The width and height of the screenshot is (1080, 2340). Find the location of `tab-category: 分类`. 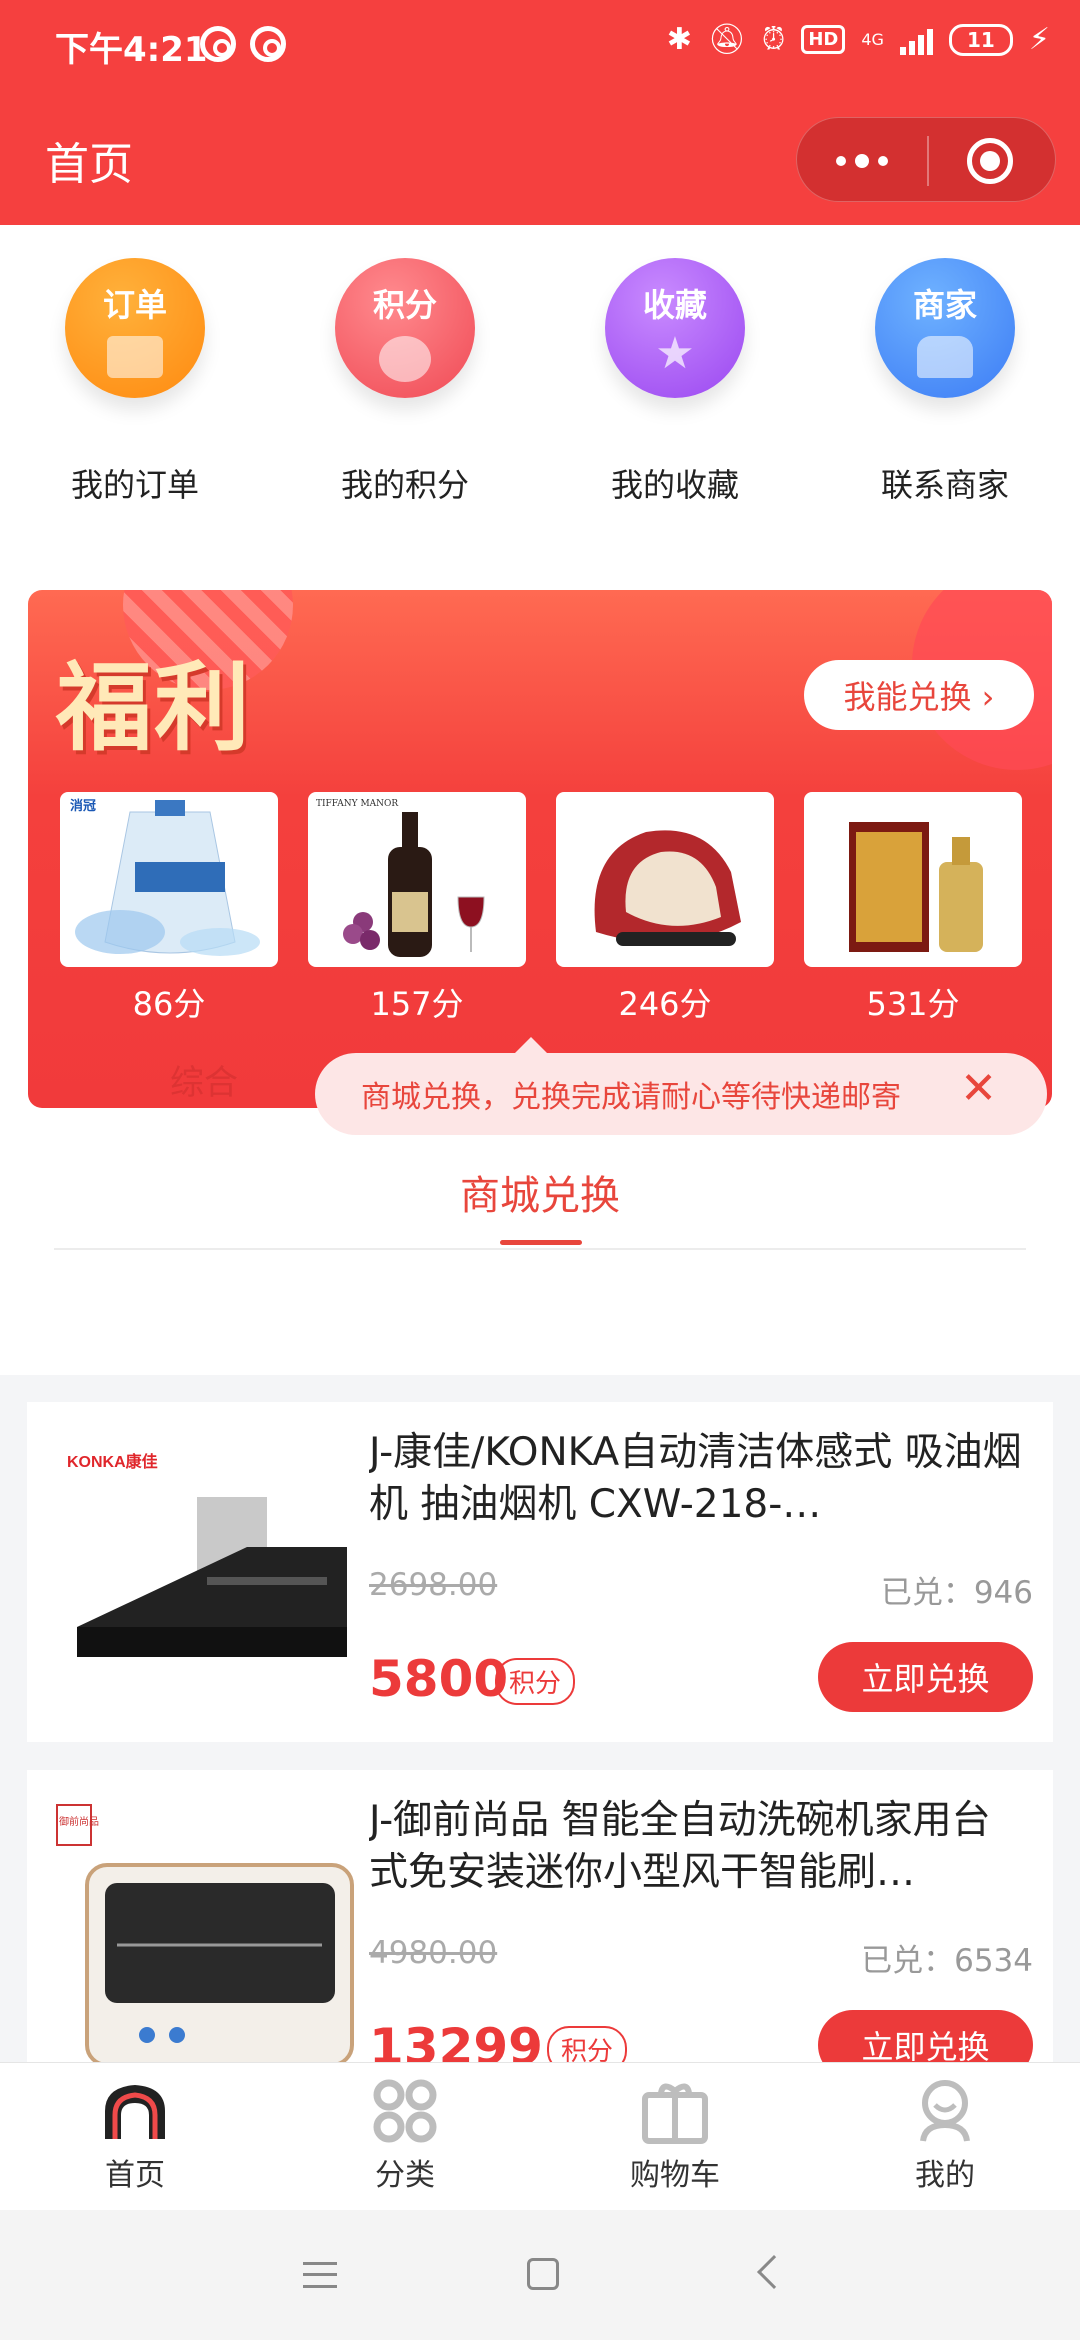

tab-category: 分类 is located at coordinates (405, 2136).